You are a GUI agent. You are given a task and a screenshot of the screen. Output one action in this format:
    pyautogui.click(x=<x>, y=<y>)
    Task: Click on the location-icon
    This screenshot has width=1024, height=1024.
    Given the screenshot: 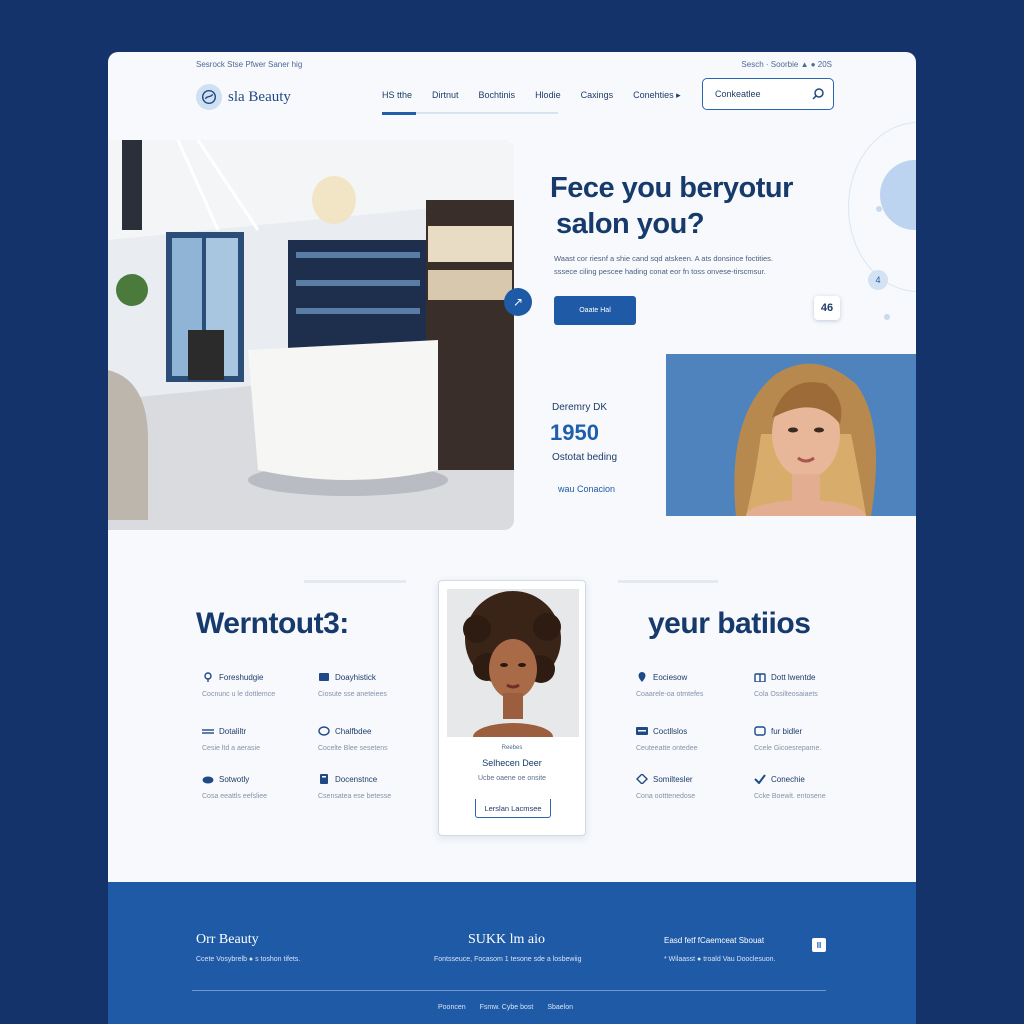 What is the action you would take?
    pyautogui.click(x=642, y=677)
    